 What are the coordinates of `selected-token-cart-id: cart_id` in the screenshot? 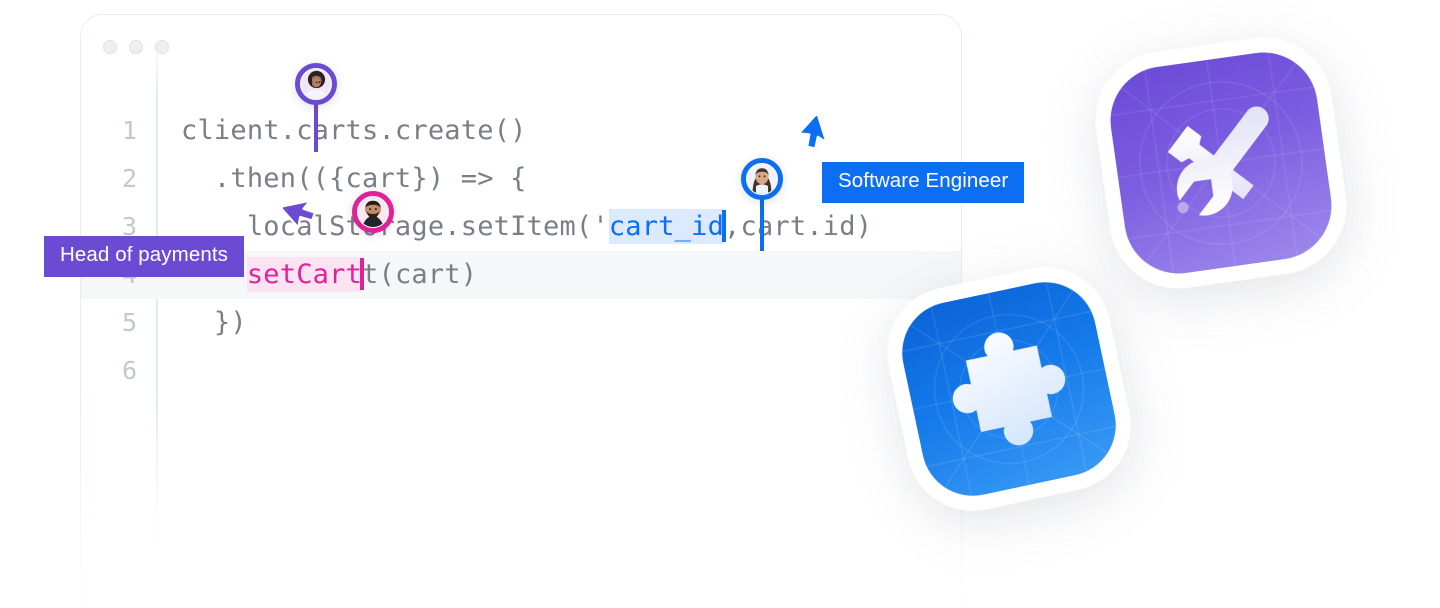 It's located at (666, 226).